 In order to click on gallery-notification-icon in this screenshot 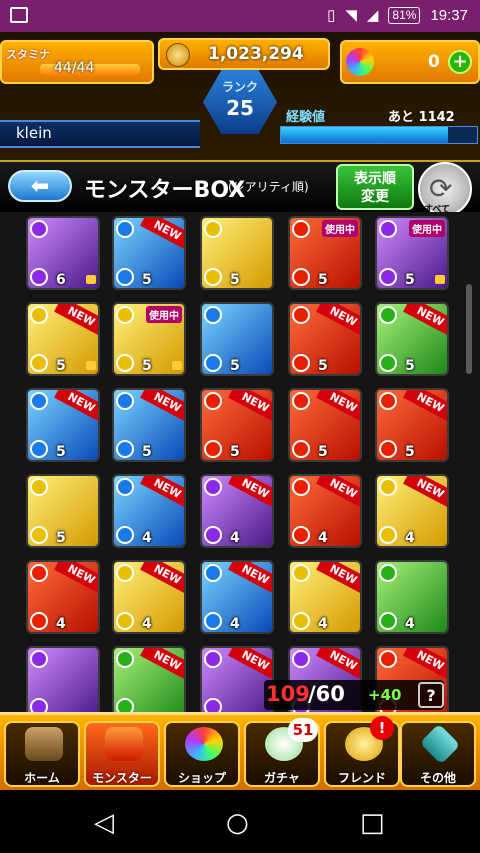, I will do `click(19, 15)`.